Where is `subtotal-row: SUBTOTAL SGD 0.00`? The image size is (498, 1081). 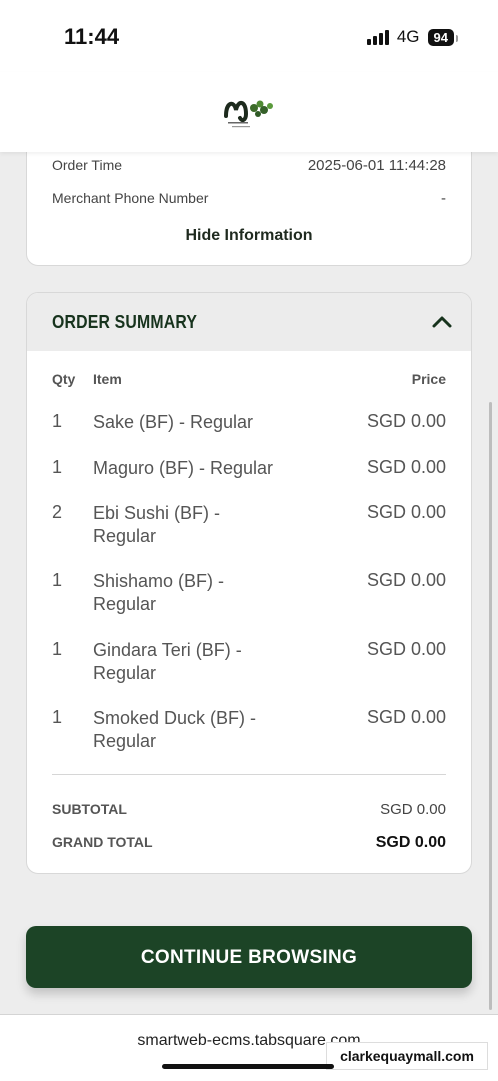
subtotal-row: SUBTOTAL SGD 0.00 is located at coordinates (249, 809).